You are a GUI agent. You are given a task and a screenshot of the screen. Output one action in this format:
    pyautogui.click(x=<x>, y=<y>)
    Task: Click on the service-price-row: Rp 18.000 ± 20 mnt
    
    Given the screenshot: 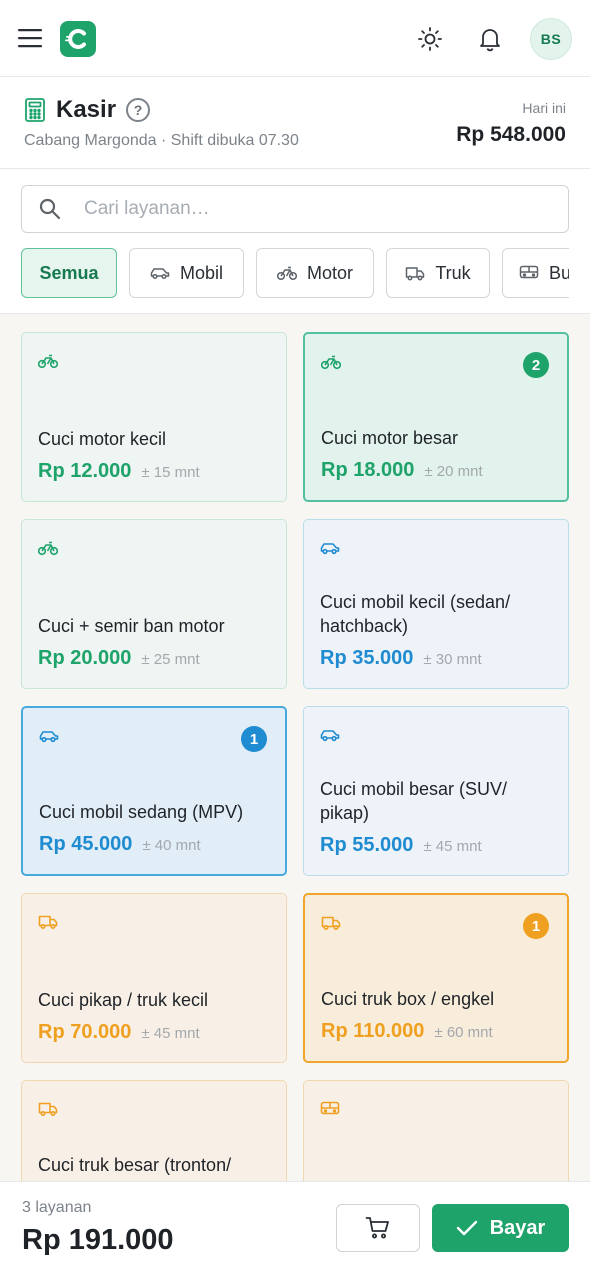 What is the action you would take?
    pyautogui.click(x=402, y=470)
    